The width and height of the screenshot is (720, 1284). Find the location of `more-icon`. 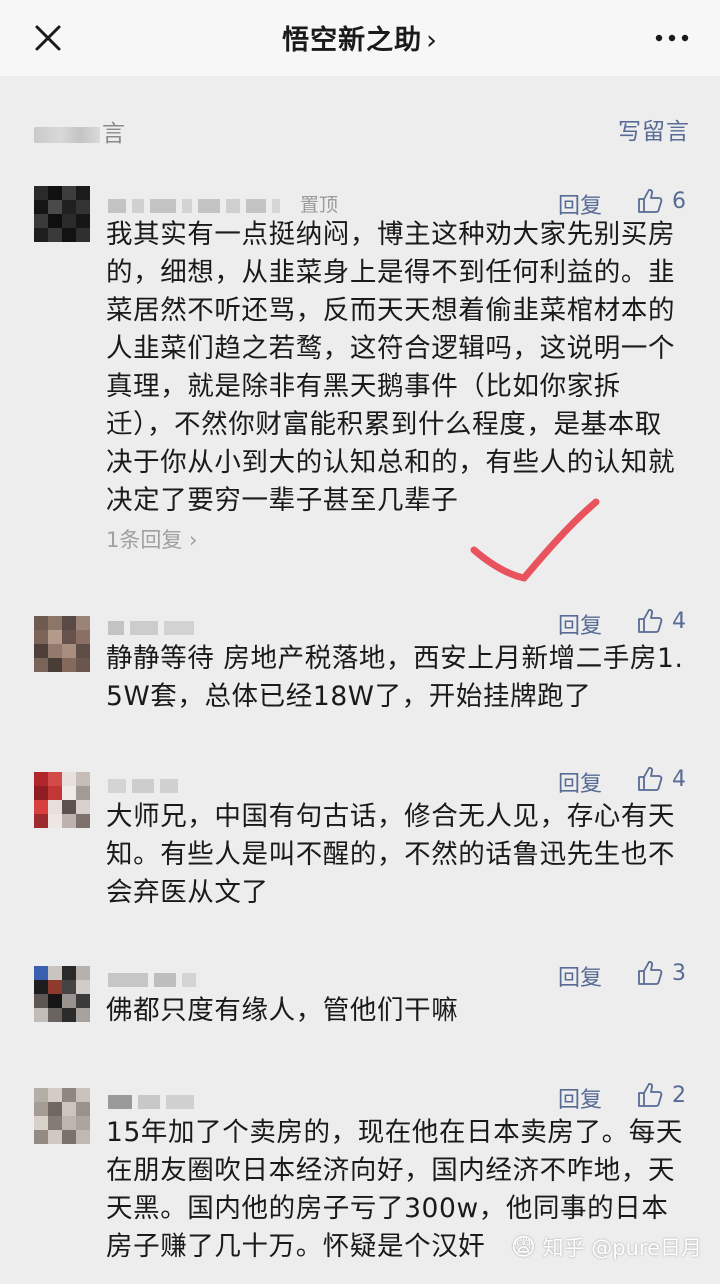

more-icon is located at coordinates (672, 38).